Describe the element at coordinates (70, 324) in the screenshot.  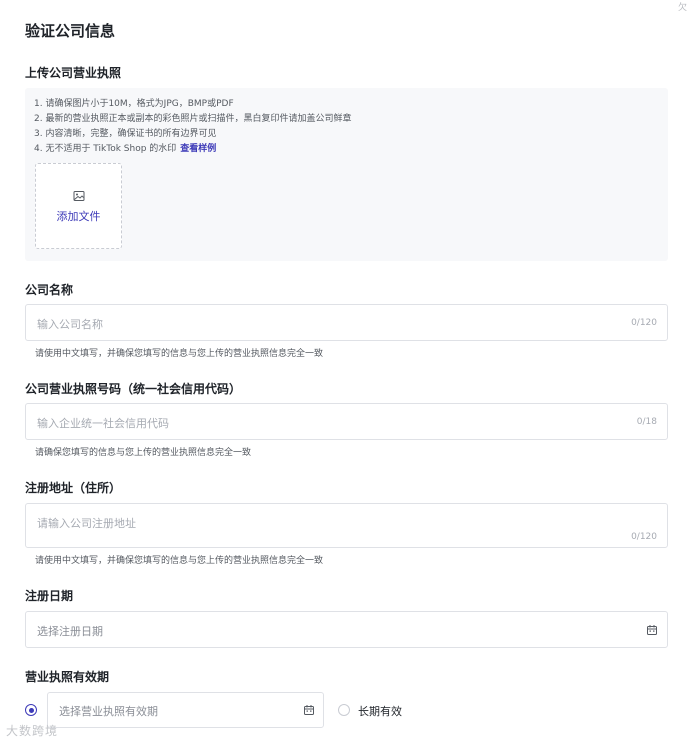
I see `company-name-placeholder: 输入公司名称` at that location.